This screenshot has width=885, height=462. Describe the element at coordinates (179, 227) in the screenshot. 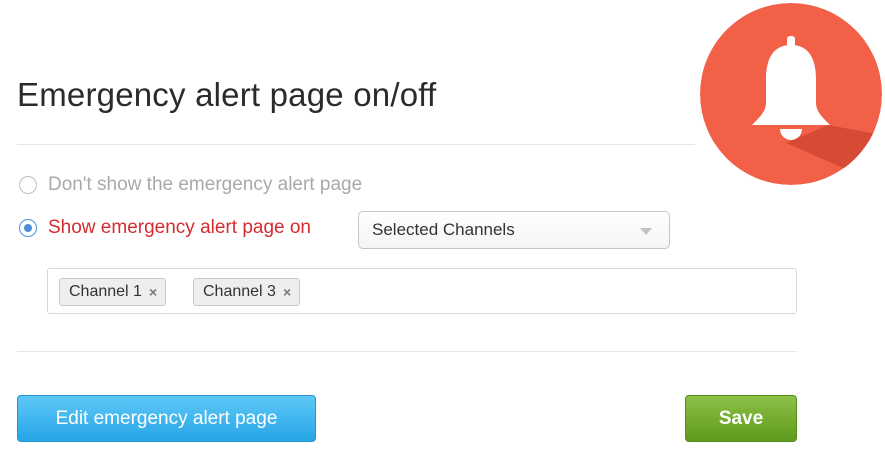

I see `option-label: Show emergency alert page on` at that location.